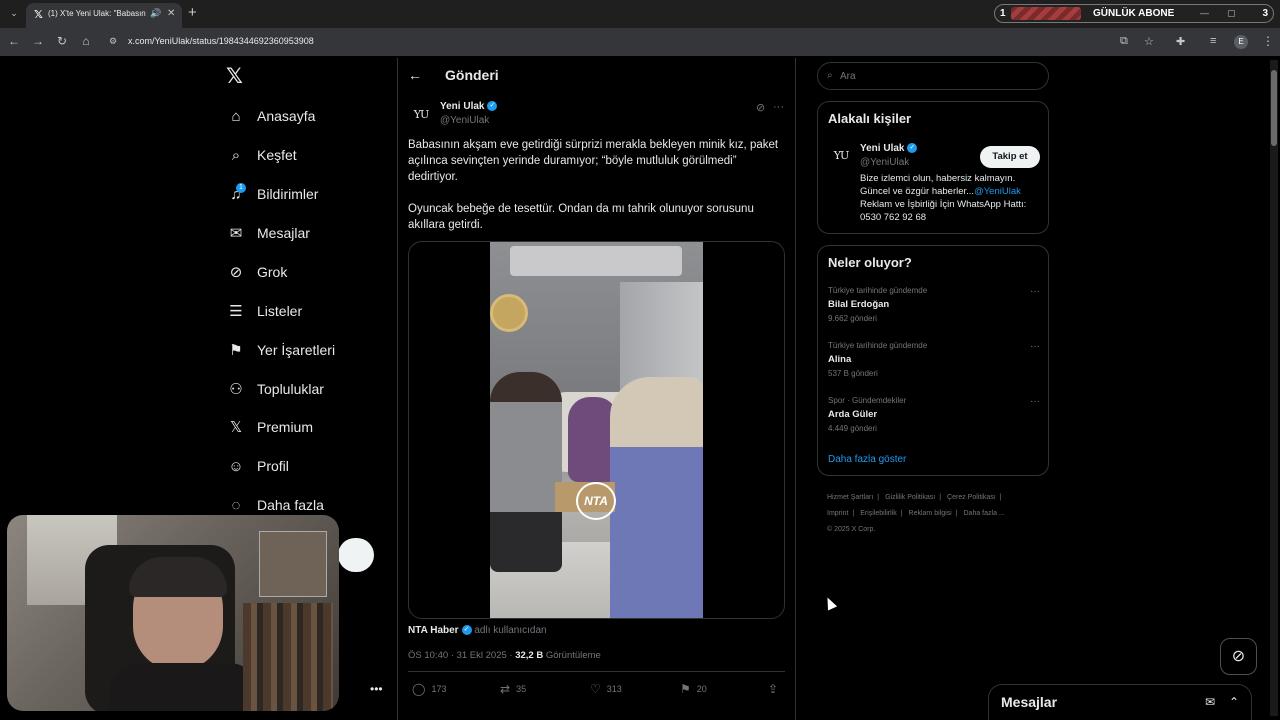 The height and width of the screenshot is (720, 1280). What do you see at coordinates (1234, 702) in the screenshot?
I see `expand-drawer-icon: ⌃` at bounding box center [1234, 702].